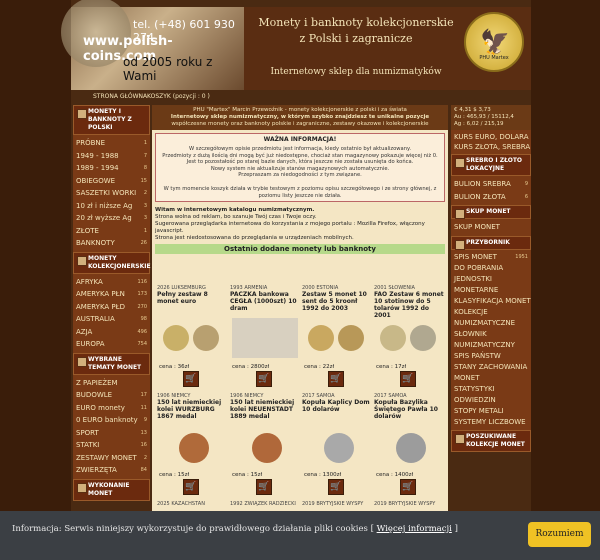  Describe the element at coordinates (111, 344) in the screenshot. I see `sidebar-item: EUROPA 754` at that location.